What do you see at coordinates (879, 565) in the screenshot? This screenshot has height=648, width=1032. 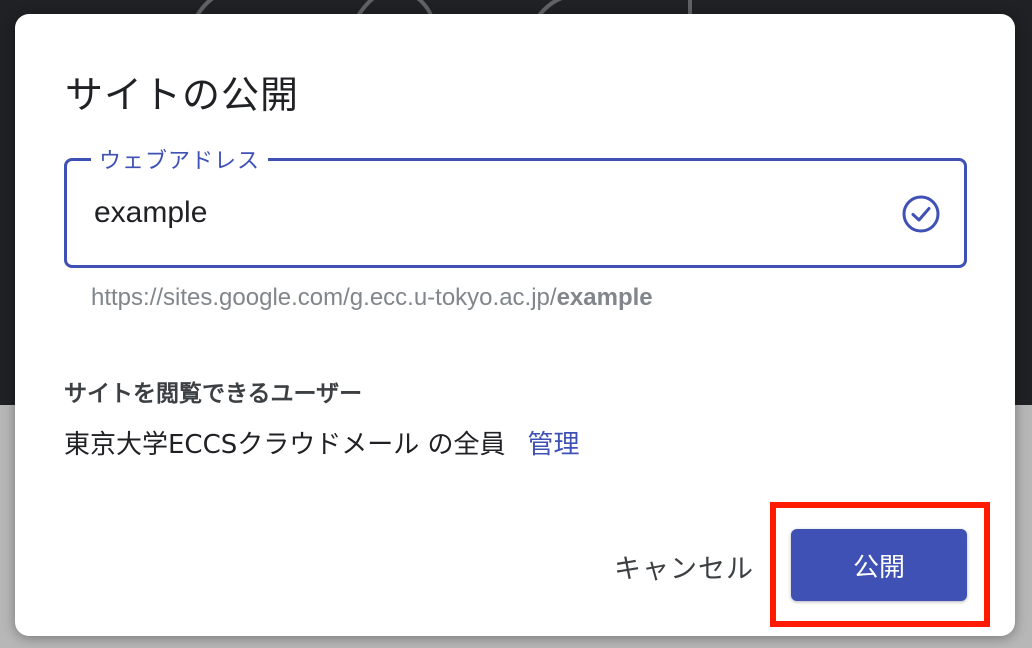 I see `publish-button: 公開` at bounding box center [879, 565].